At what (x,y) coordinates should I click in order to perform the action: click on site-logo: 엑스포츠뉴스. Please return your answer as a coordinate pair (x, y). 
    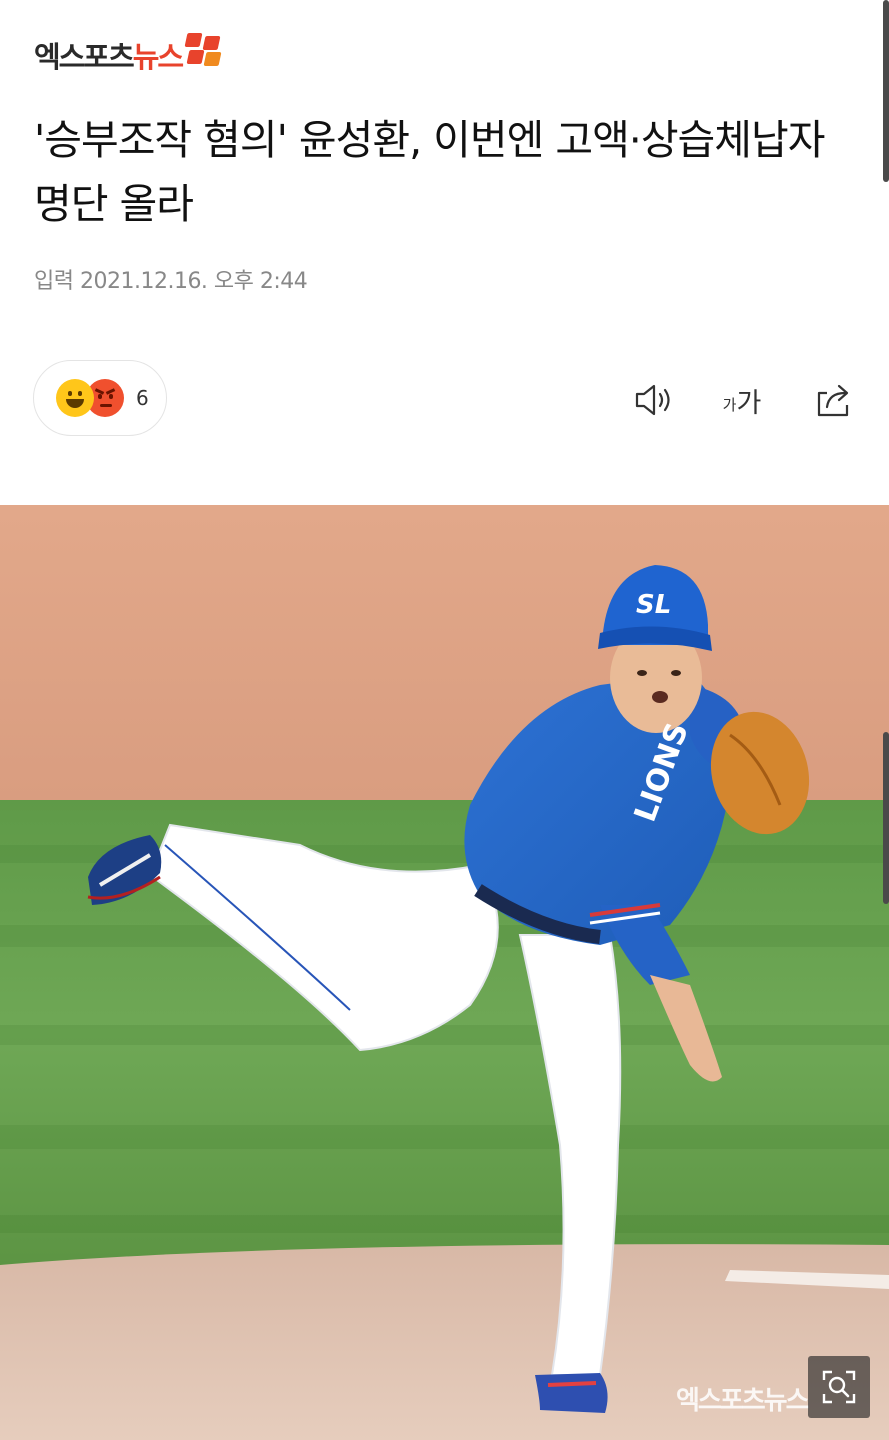
    Looking at the image, I should click on (128, 55).